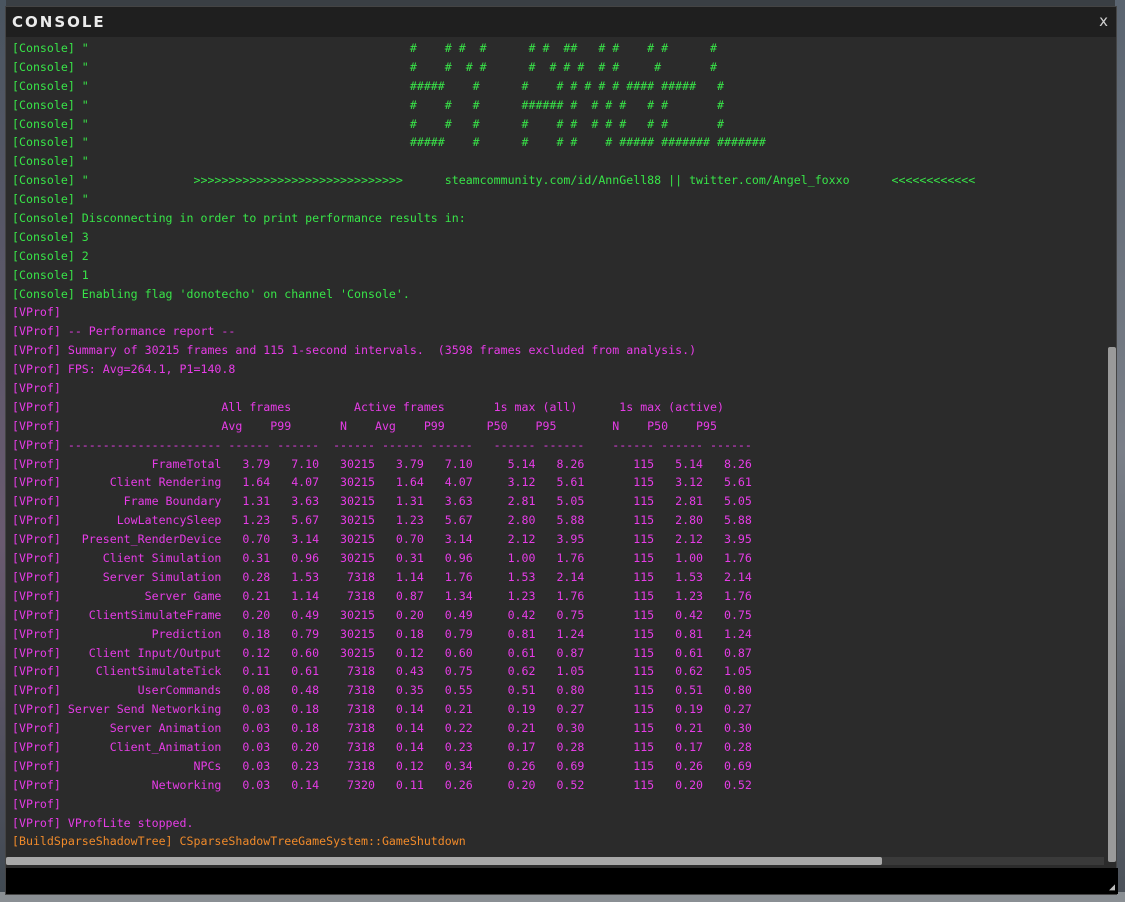 The image size is (1125, 902). I want to click on log-line: [VProf] FPS: Avg=264.1, P1=140.8, so click(124, 369).